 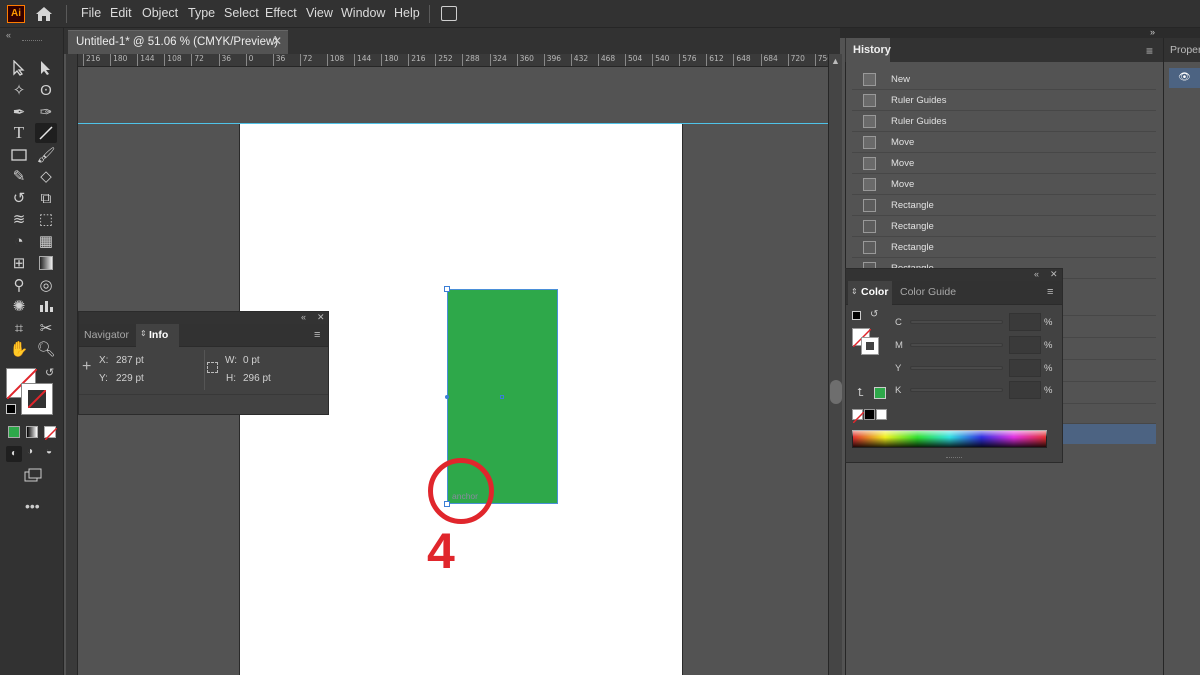 I want to click on tab-properties: Proper, so click(x=1185, y=50).